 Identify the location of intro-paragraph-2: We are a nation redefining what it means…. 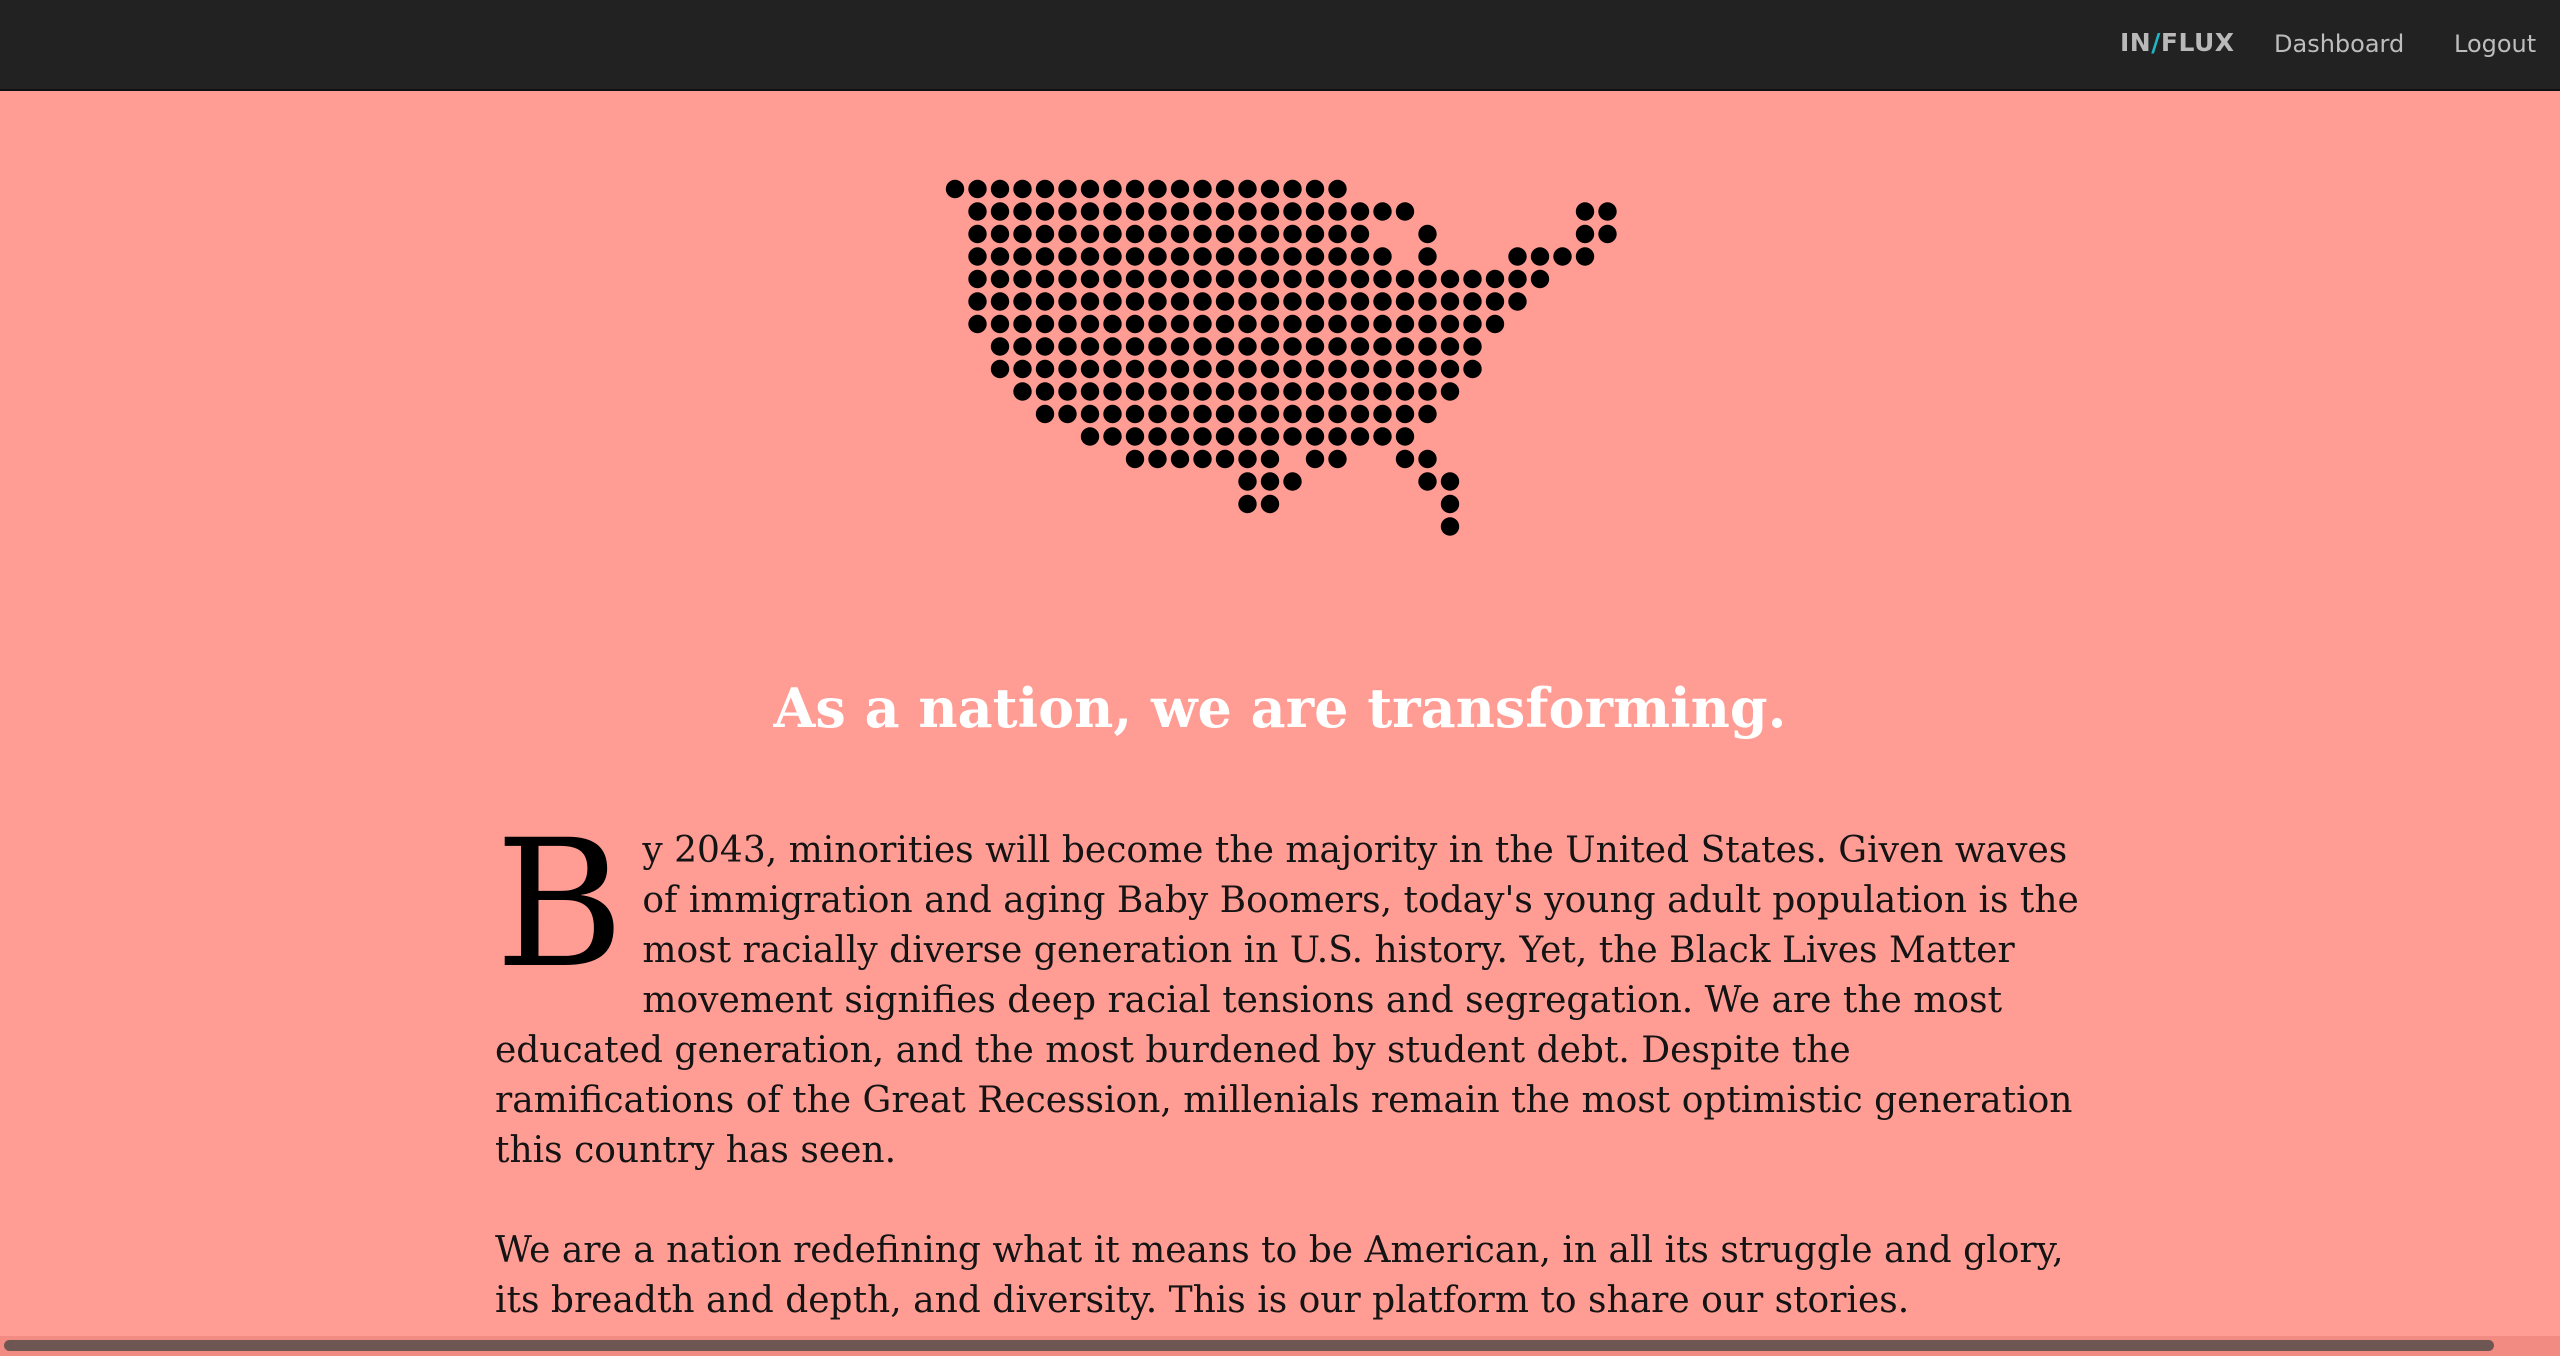
(1279, 1275).